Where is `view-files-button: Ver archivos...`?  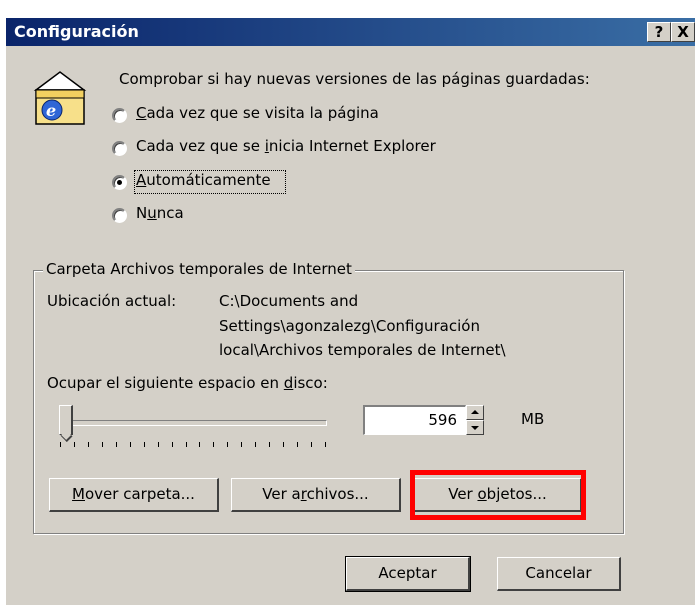 view-files-button: Ver archivos... is located at coordinates (316, 495).